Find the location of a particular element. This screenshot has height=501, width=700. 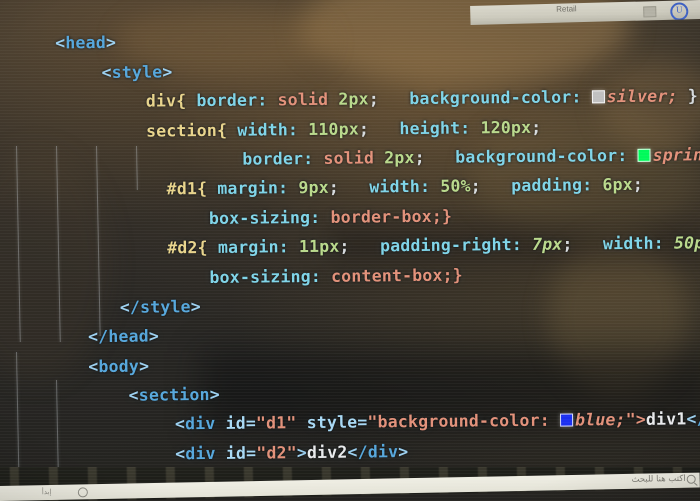

start-button-label: إبدأ is located at coordinates (47, 492).